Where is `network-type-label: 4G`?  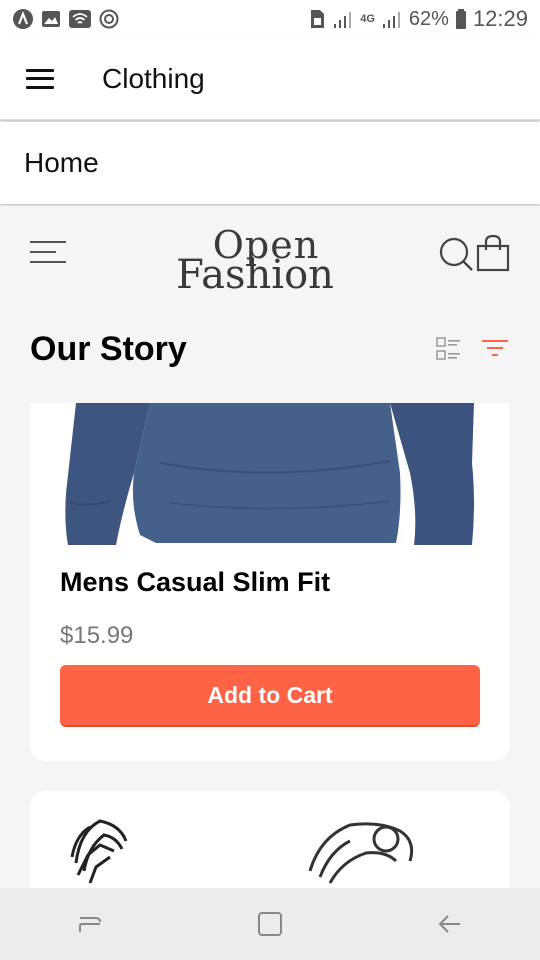 network-type-label: 4G is located at coordinates (367, 19).